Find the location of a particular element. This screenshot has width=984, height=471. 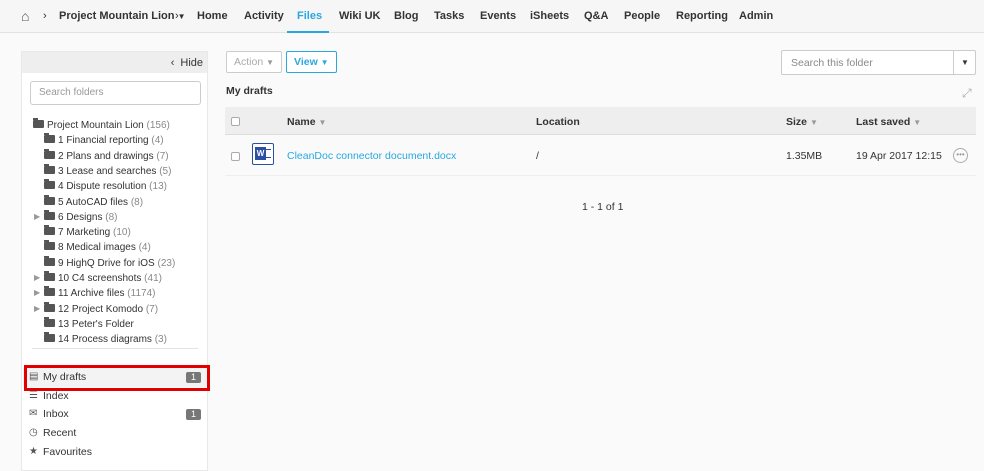

sidebar-item-favourites: ★ Favourites is located at coordinates (115, 452).